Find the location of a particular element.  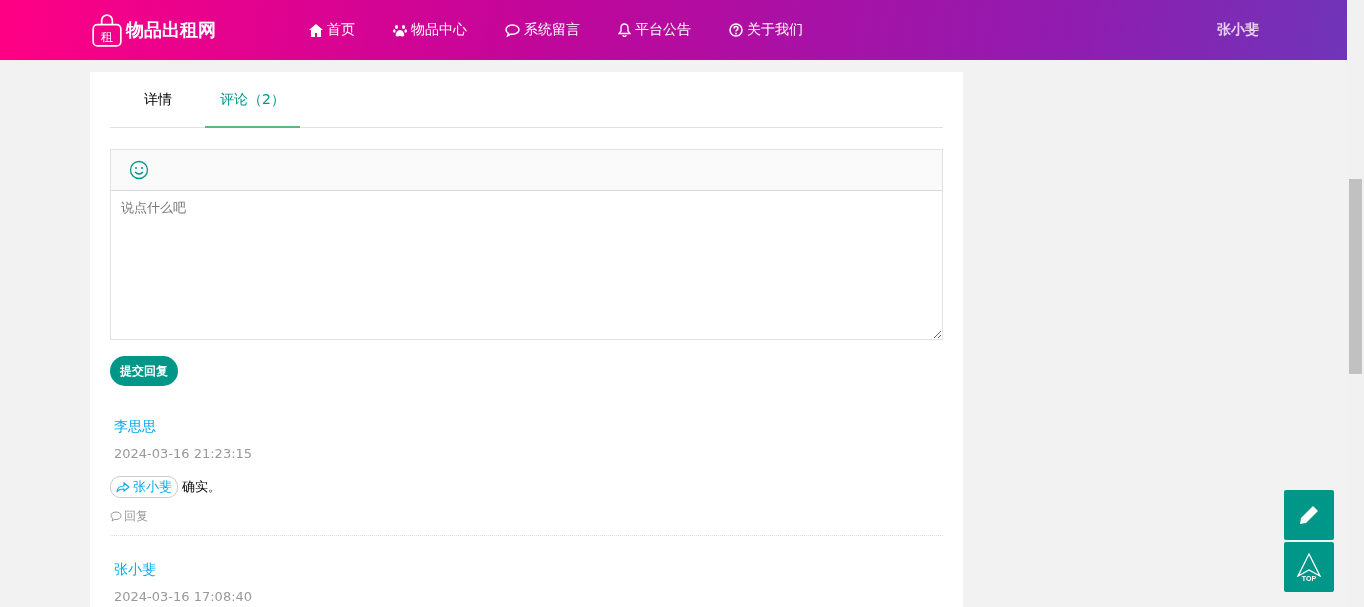

tab: 详情 is located at coordinates (157, 100).